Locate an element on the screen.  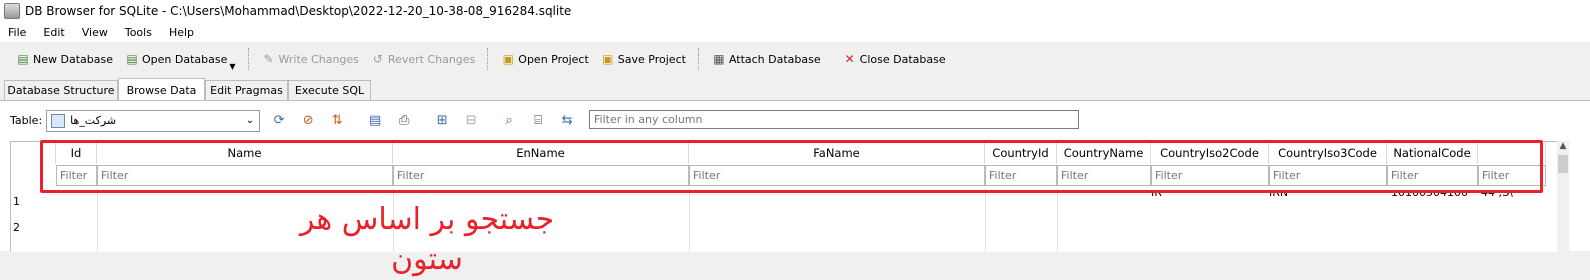
save-results-icon: ▤ is located at coordinates (375, 121).